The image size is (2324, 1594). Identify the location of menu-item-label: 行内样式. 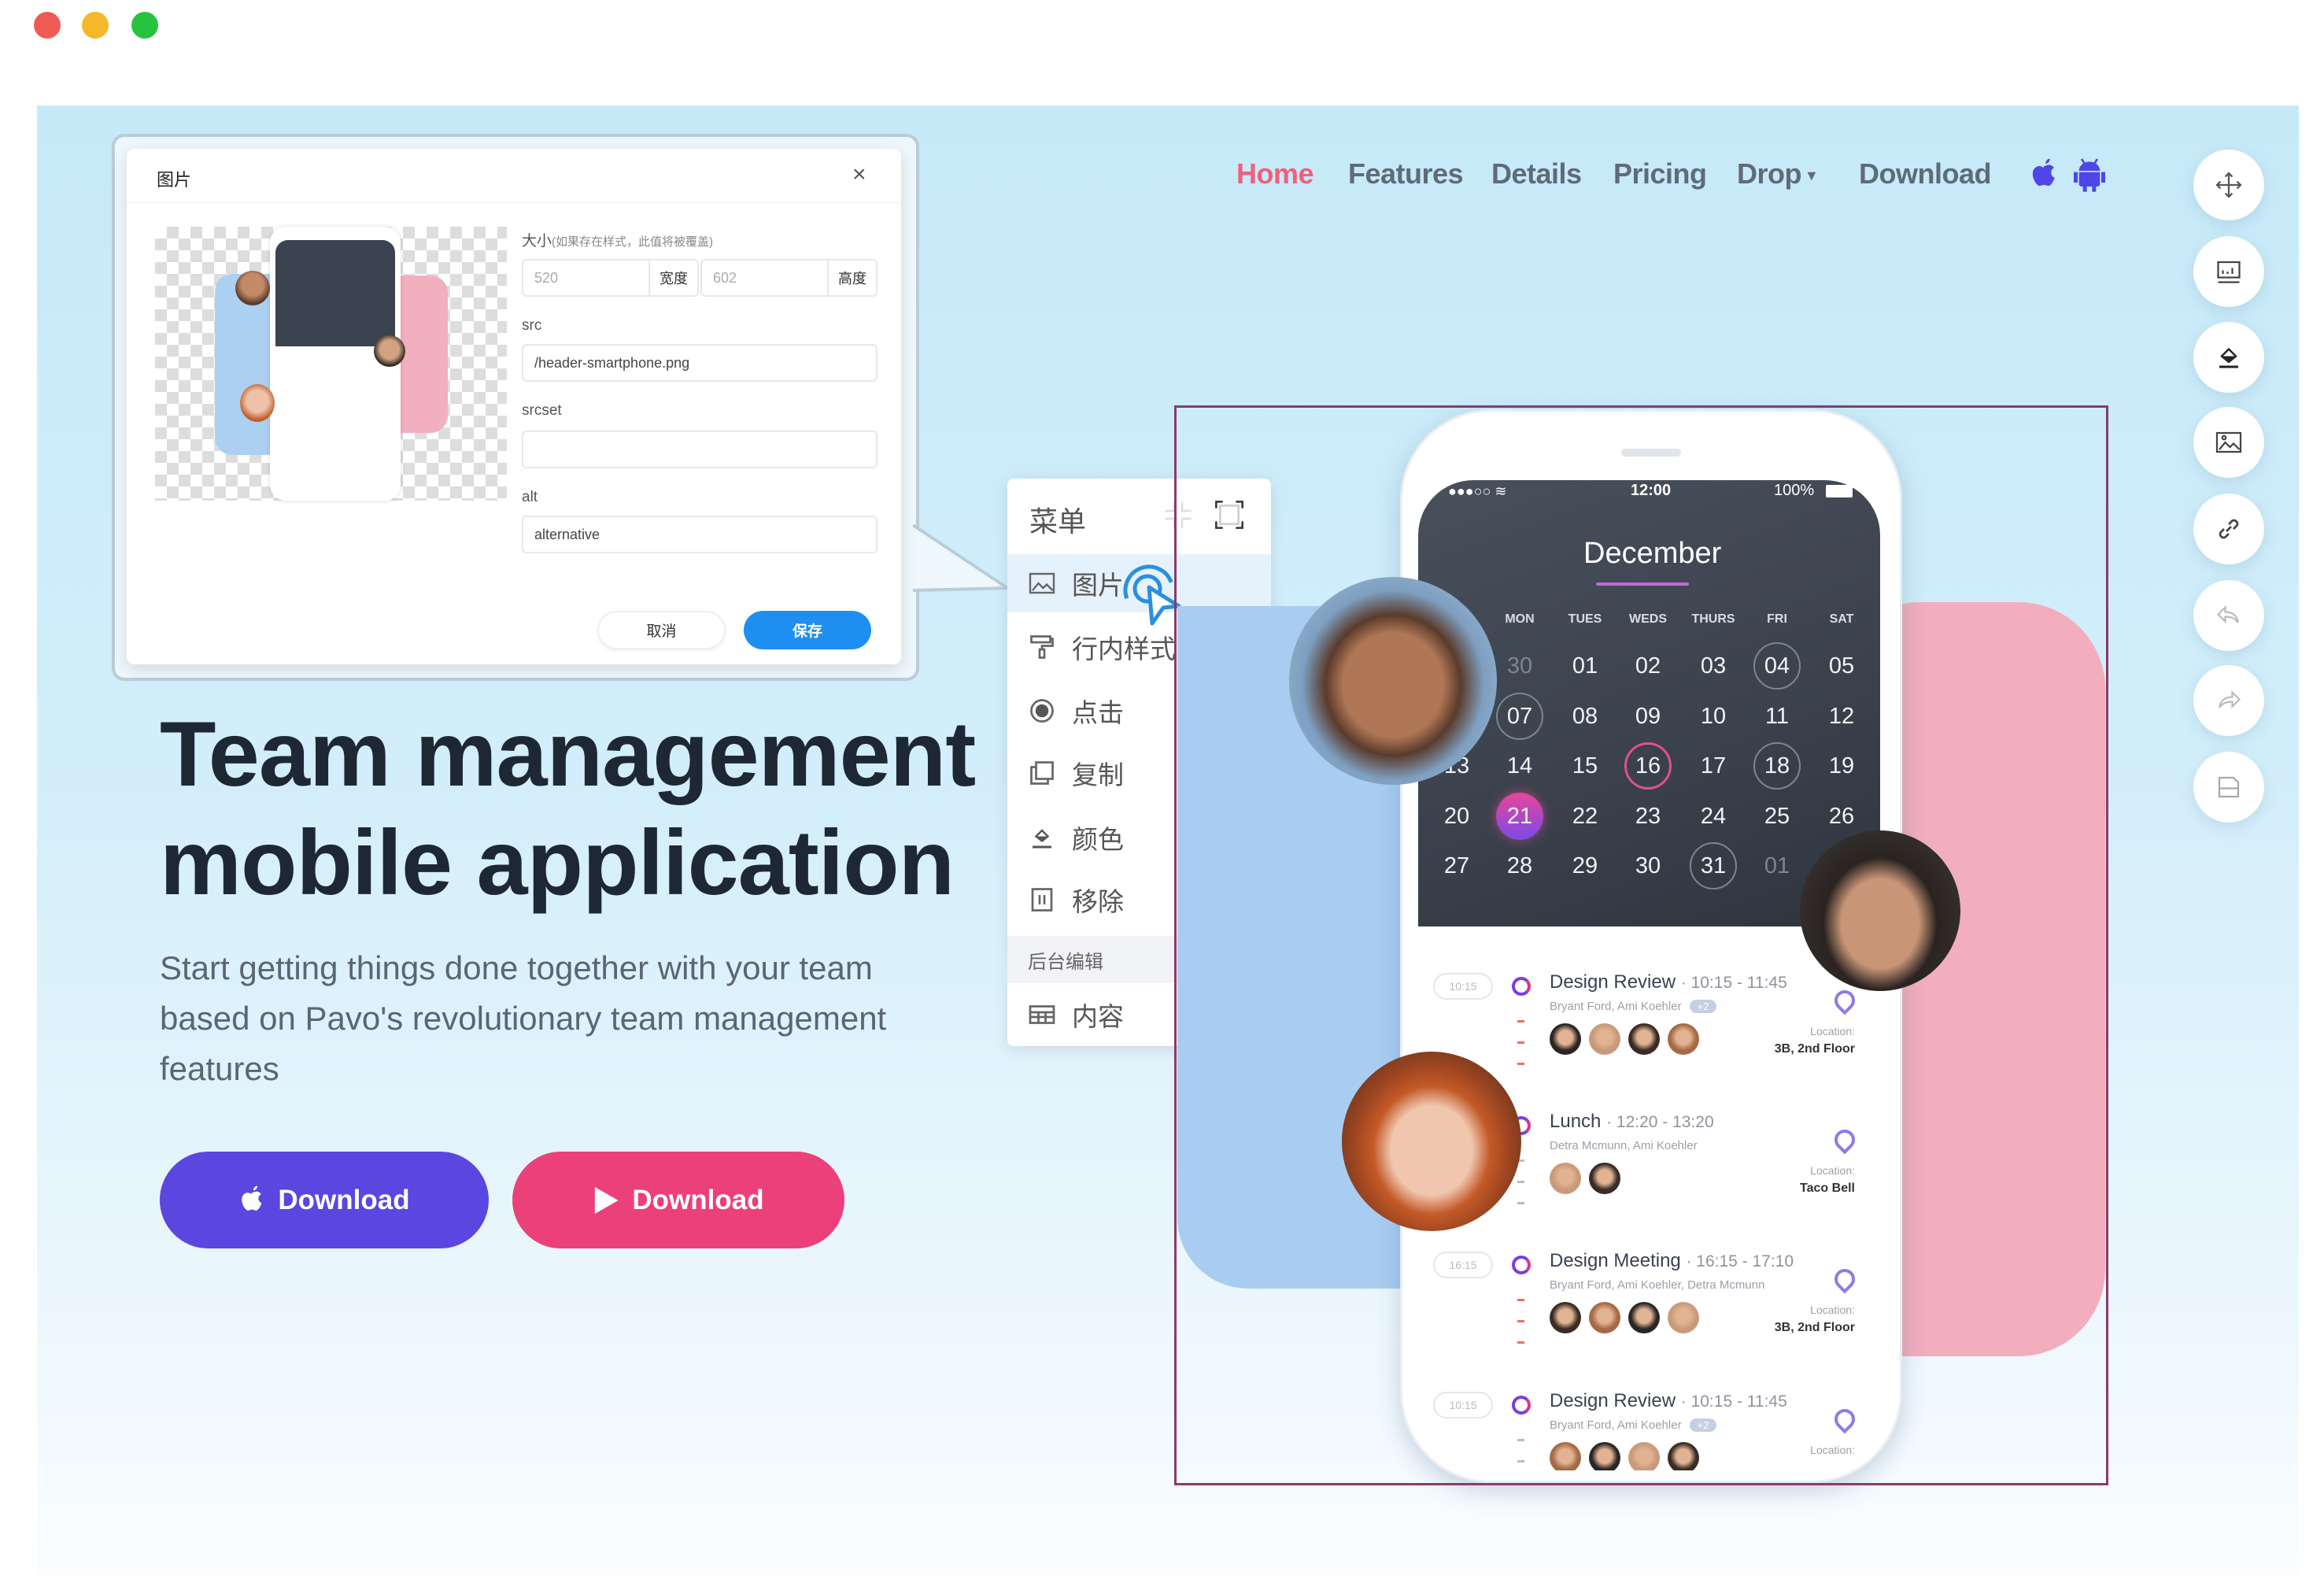
(1124, 649).